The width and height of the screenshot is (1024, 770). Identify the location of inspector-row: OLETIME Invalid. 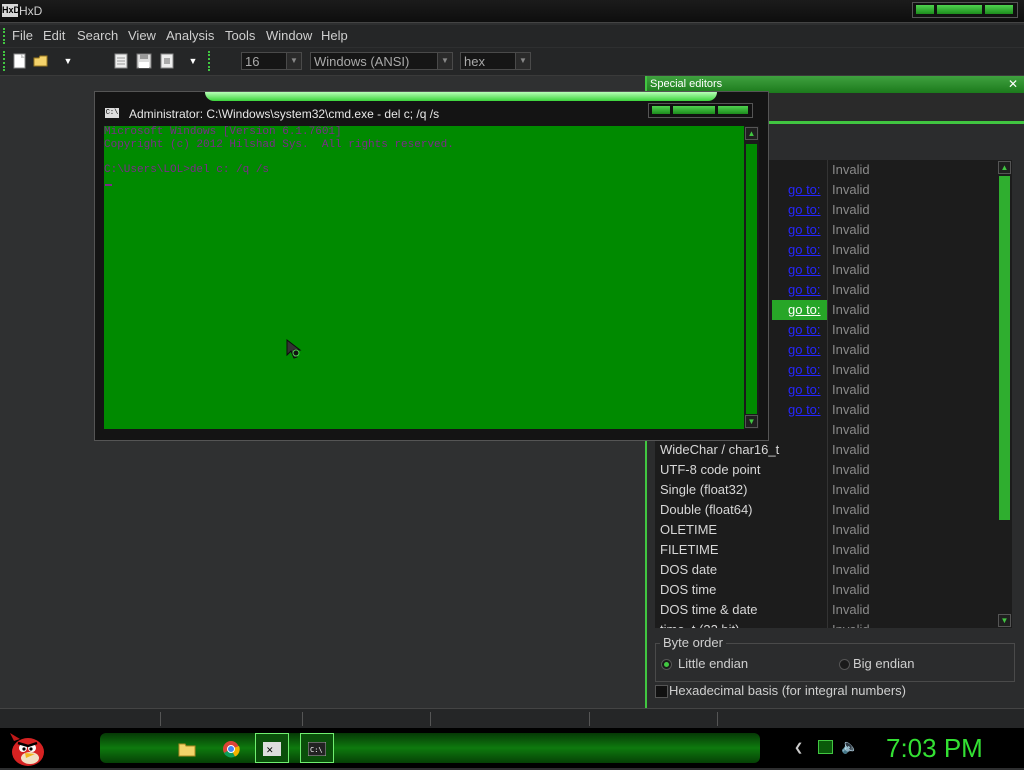
(826, 530).